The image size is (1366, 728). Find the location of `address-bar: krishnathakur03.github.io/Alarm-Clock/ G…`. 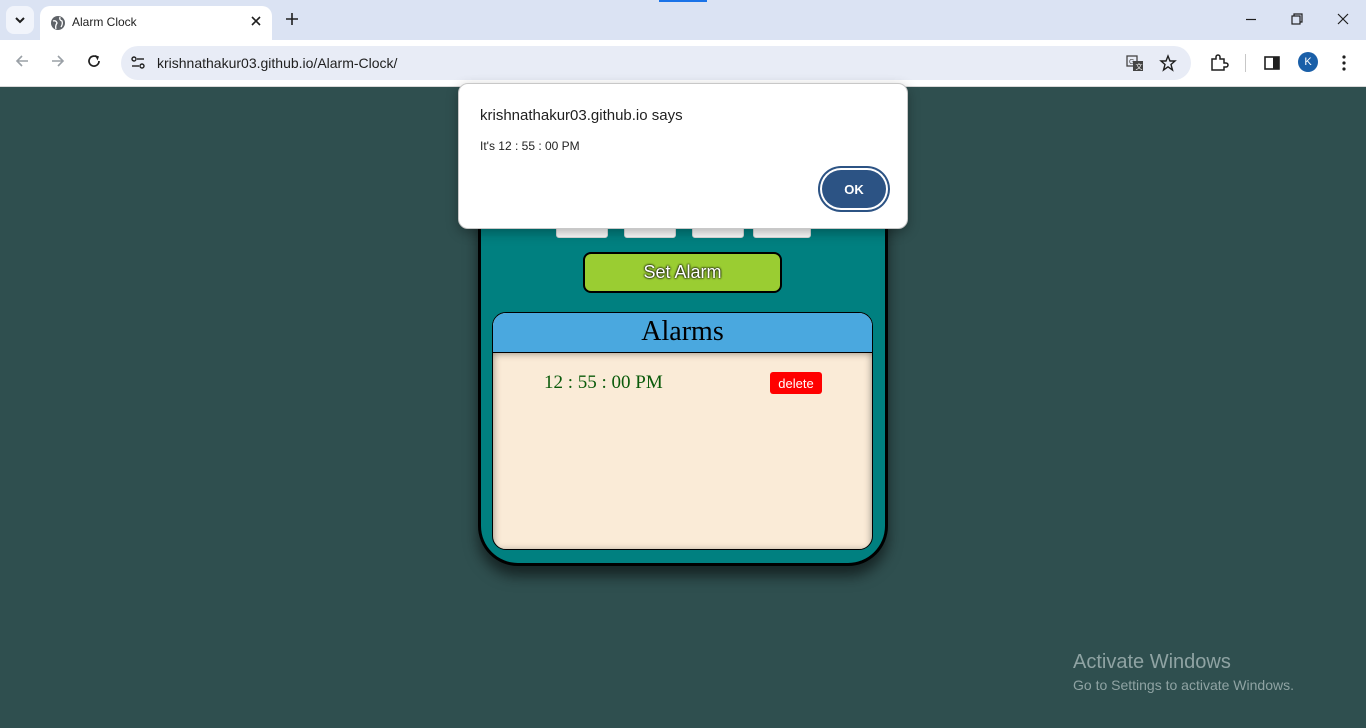

address-bar: krishnathakur03.github.io/Alarm-Clock/ G… is located at coordinates (656, 63).